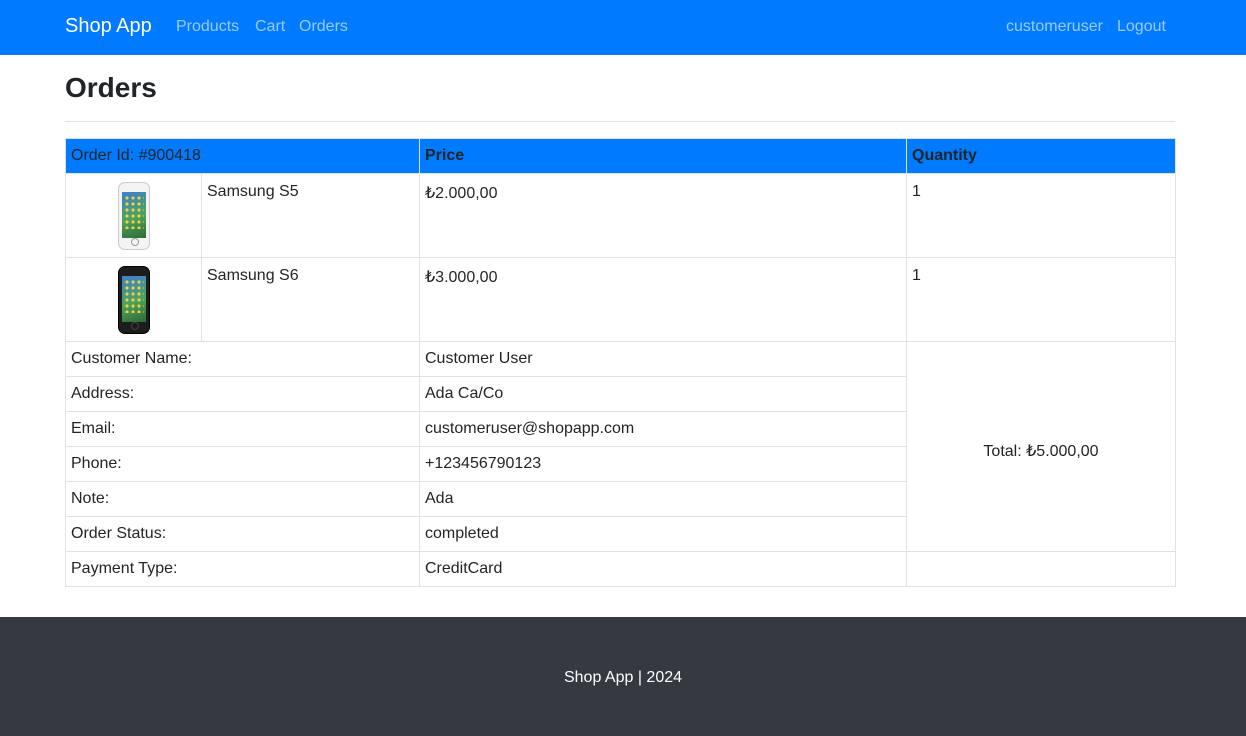 The width and height of the screenshot is (1246, 736). I want to click on detail-value: +123456790123, so click(663, 464).